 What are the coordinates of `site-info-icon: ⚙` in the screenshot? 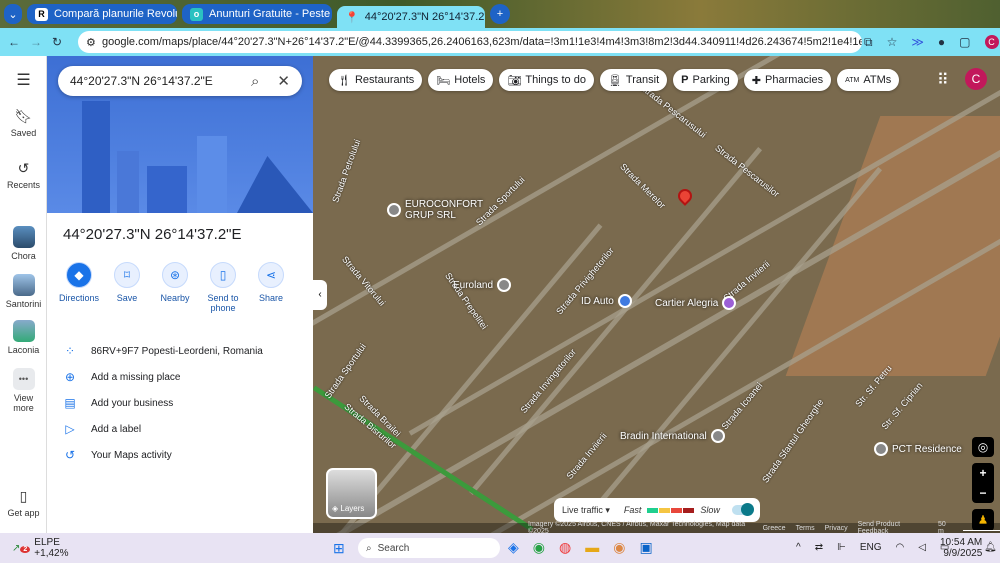 It's located at (91, 42).